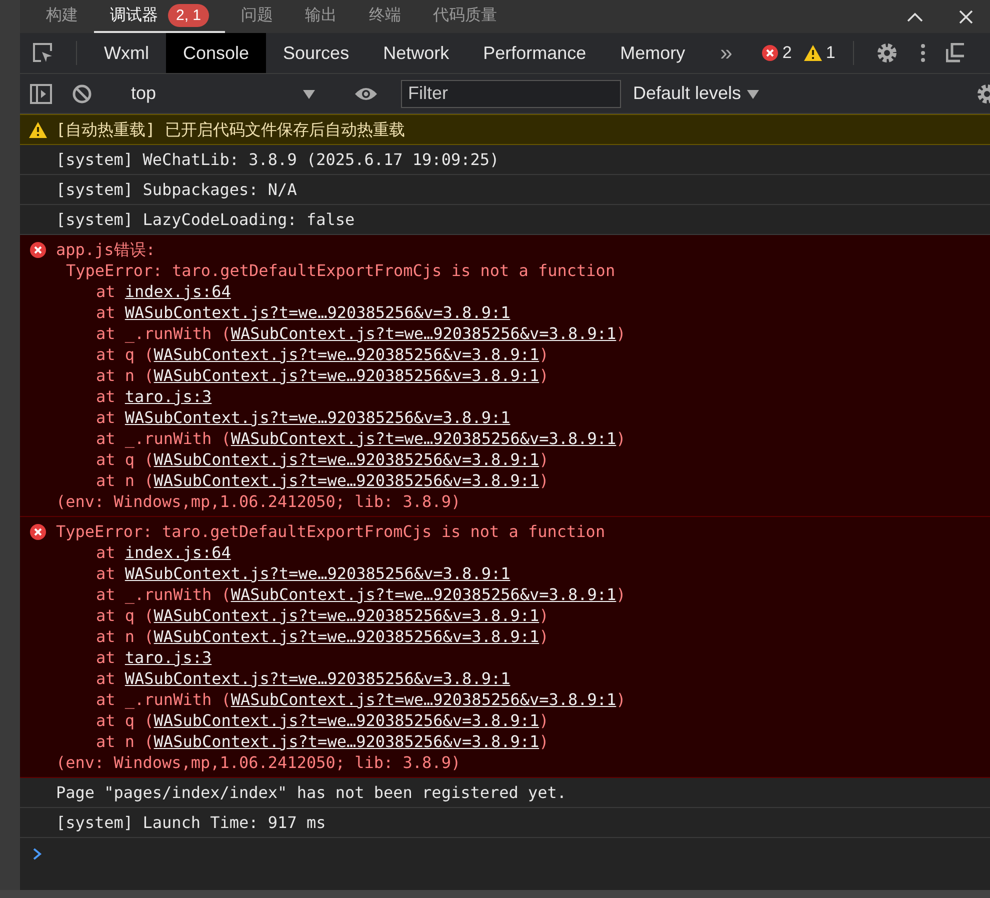 The width and height of the screenshot is (990, 898). Describe the element at coordinates (106, 249) in the screenshot. I see `console-message: app.js错误:` at that location.